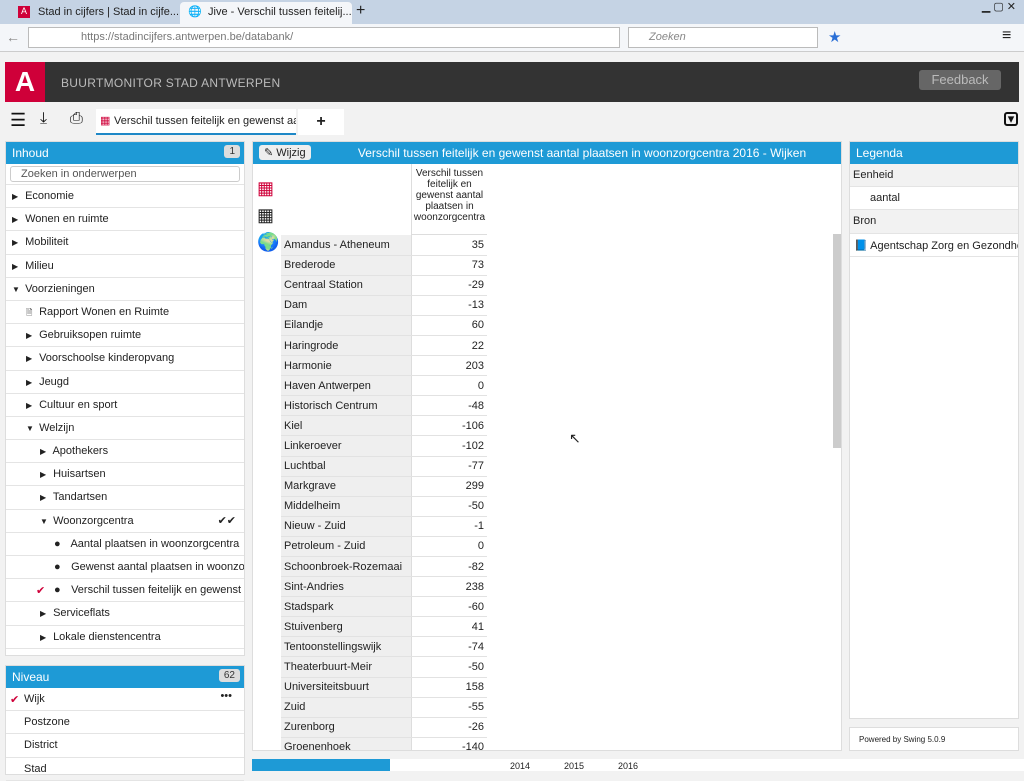 This screenshot has height=781, width=1024. Describe the element at coordinates (321, 122) in the screenshot. I see `add-tab-button: +` at that location.